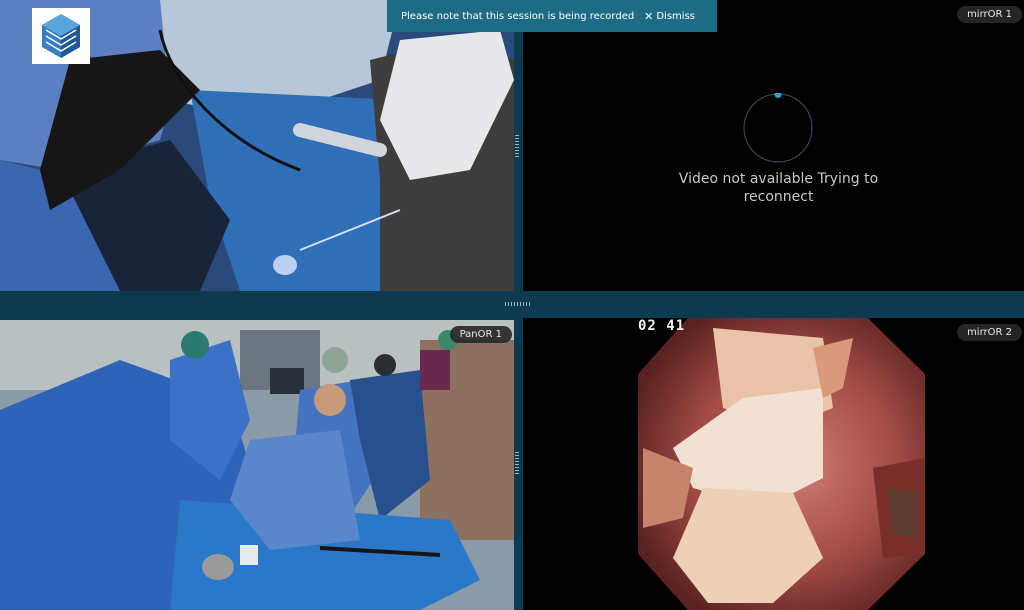  Describe the element at coordinates (778, 179) in the screenshot. I see `status-line-1: Video not available Trying to` at that location.